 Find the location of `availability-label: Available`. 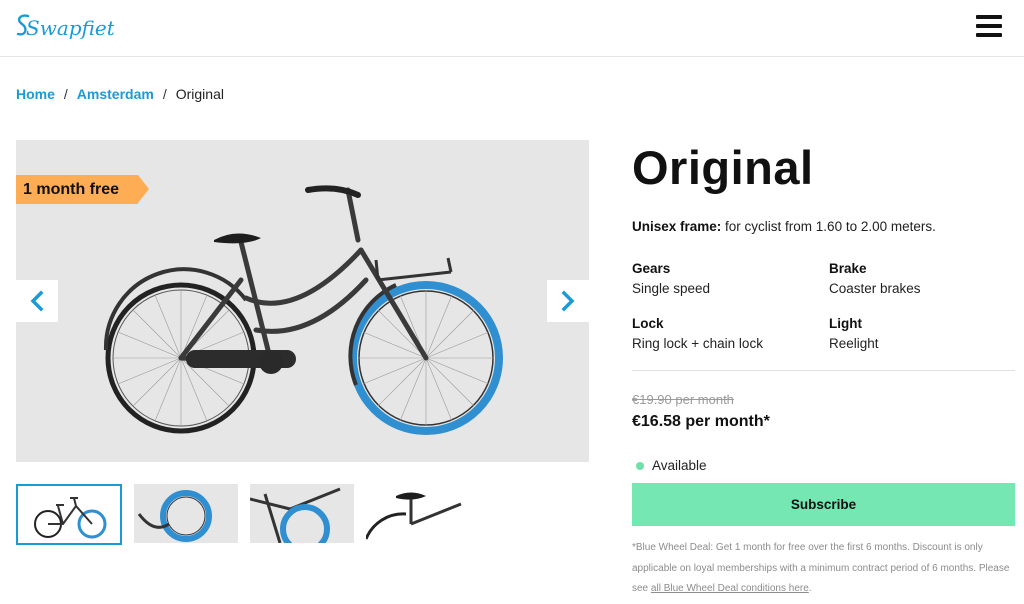

availability-label: Available is located at coordinates (679, 465).